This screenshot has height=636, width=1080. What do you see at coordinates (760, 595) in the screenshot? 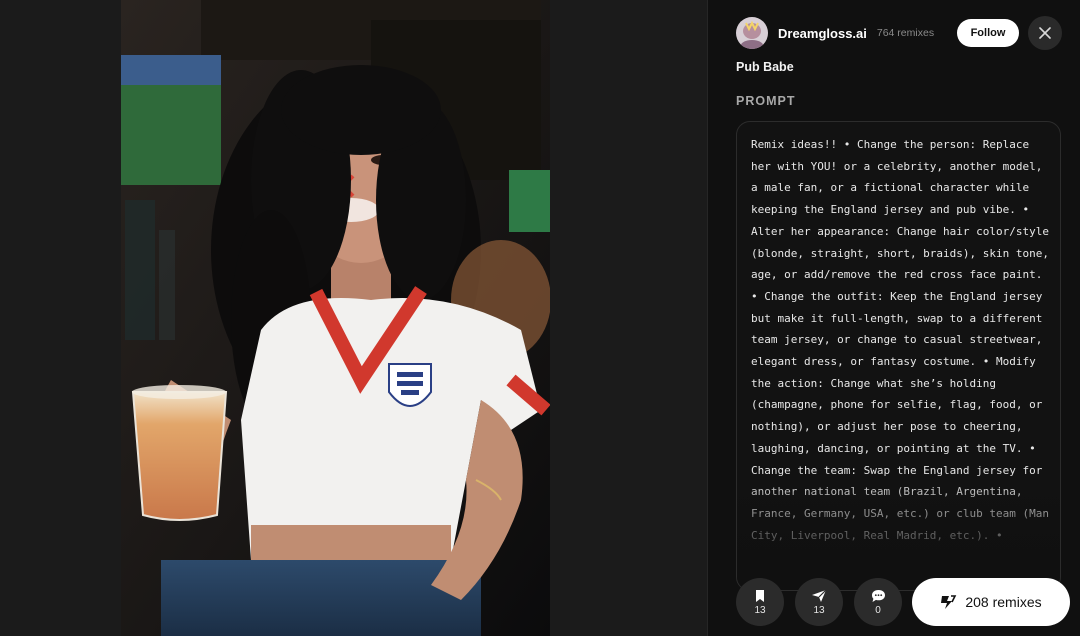
I see `bookmark-icon` at bounding box center [760, 595].